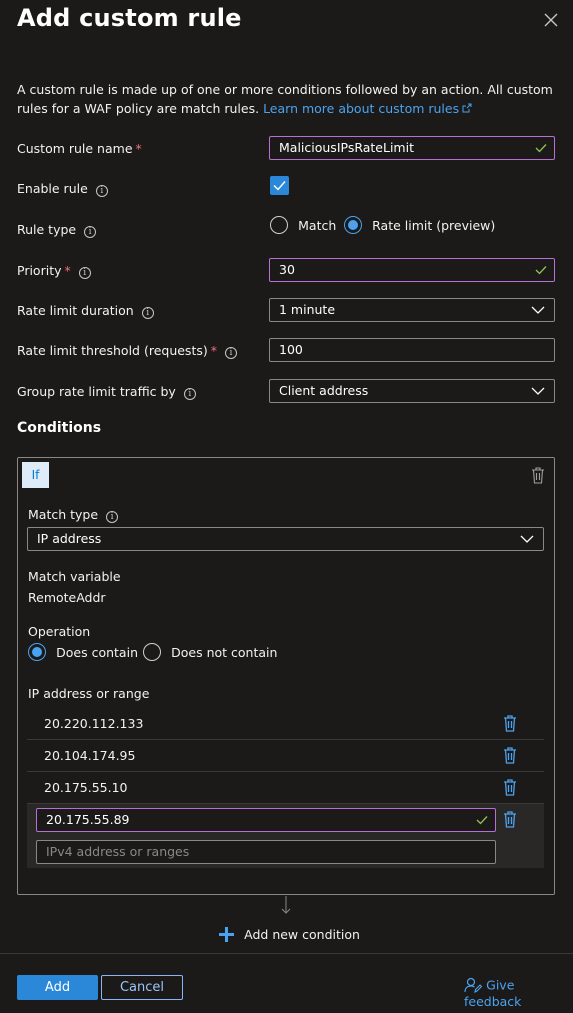 The height and width of the screenshot is (1013, 573). Describe the element at coordinates (286, 905) in the screenshot. I see `arrow-down-icon` at that location.